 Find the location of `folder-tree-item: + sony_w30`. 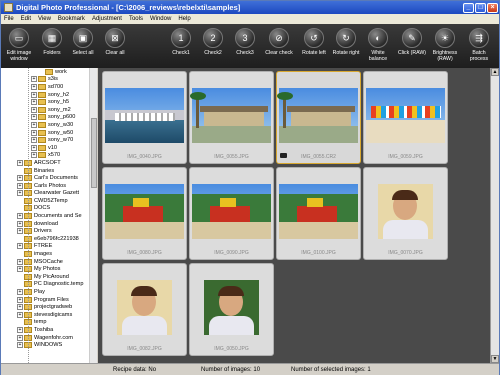

folder-tree-item: + sony_w30 is located at coordinates (48, 125).